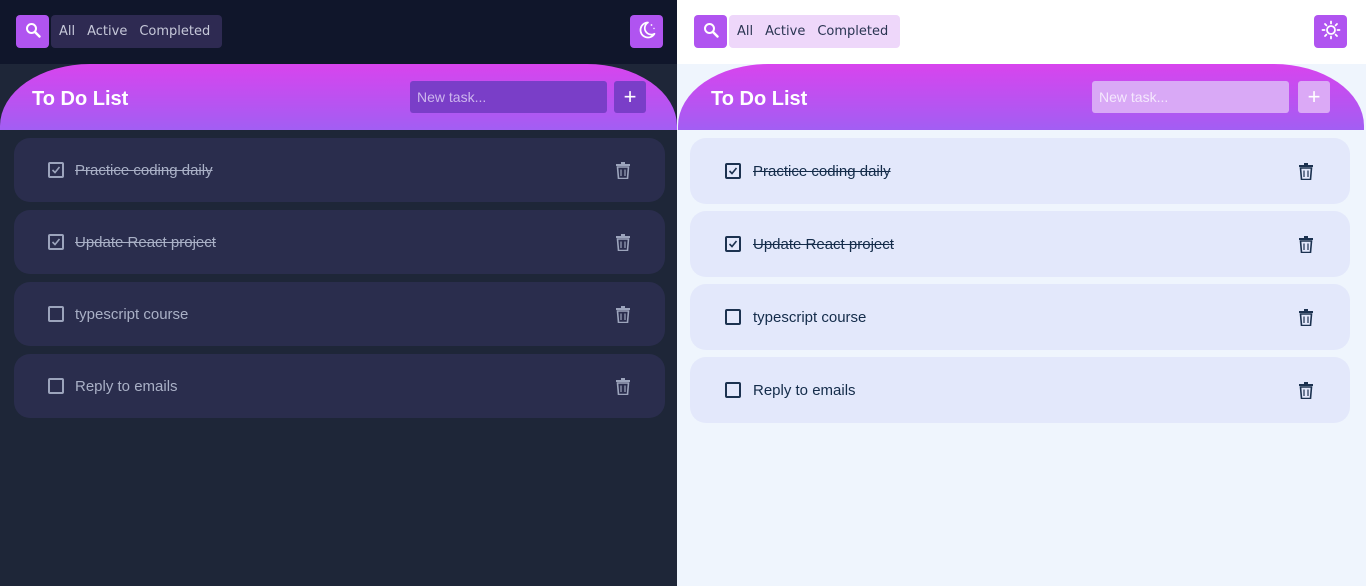  I want to click on moon-icon, so click(647, 32).